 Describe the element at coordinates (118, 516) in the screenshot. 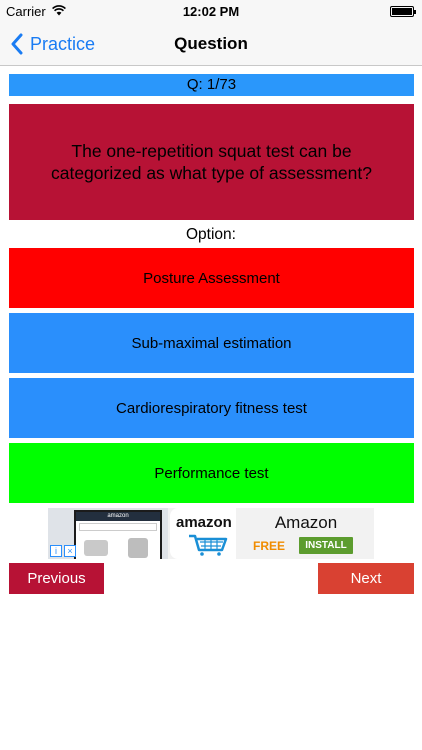

I see `ad-phone-header: amazon` at that location.